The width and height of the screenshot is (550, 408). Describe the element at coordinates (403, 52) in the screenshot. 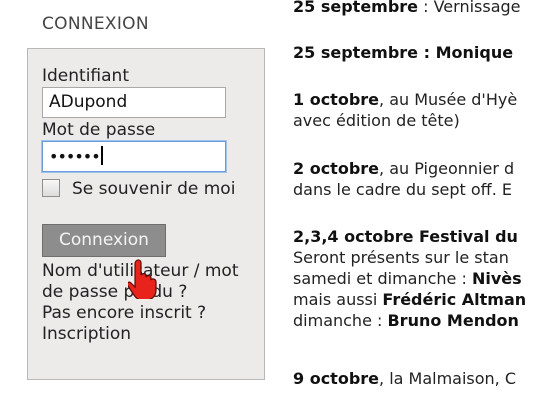

I see `event-item: 25 septembre : Monique` at that location.